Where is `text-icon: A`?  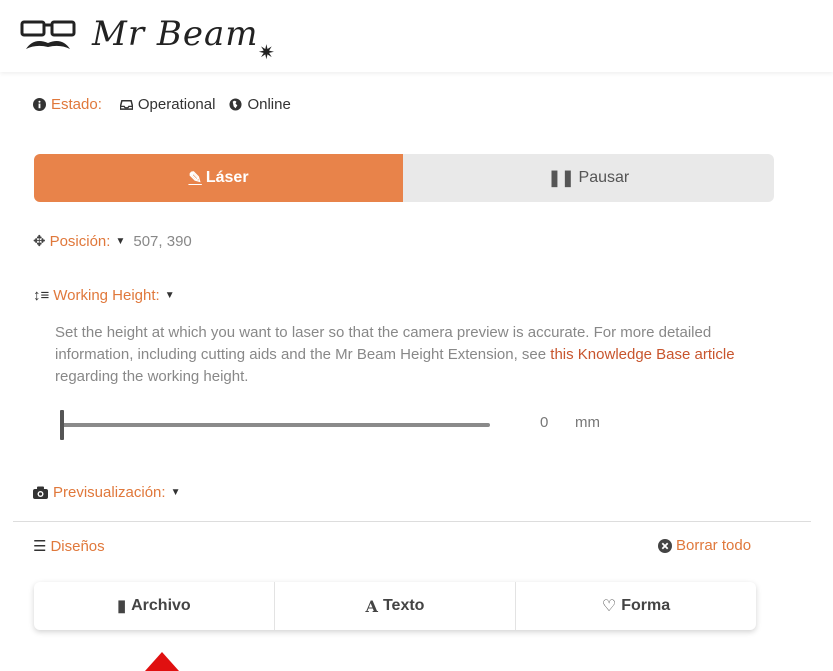
text-icon: A is located at coordinates (371, 606).